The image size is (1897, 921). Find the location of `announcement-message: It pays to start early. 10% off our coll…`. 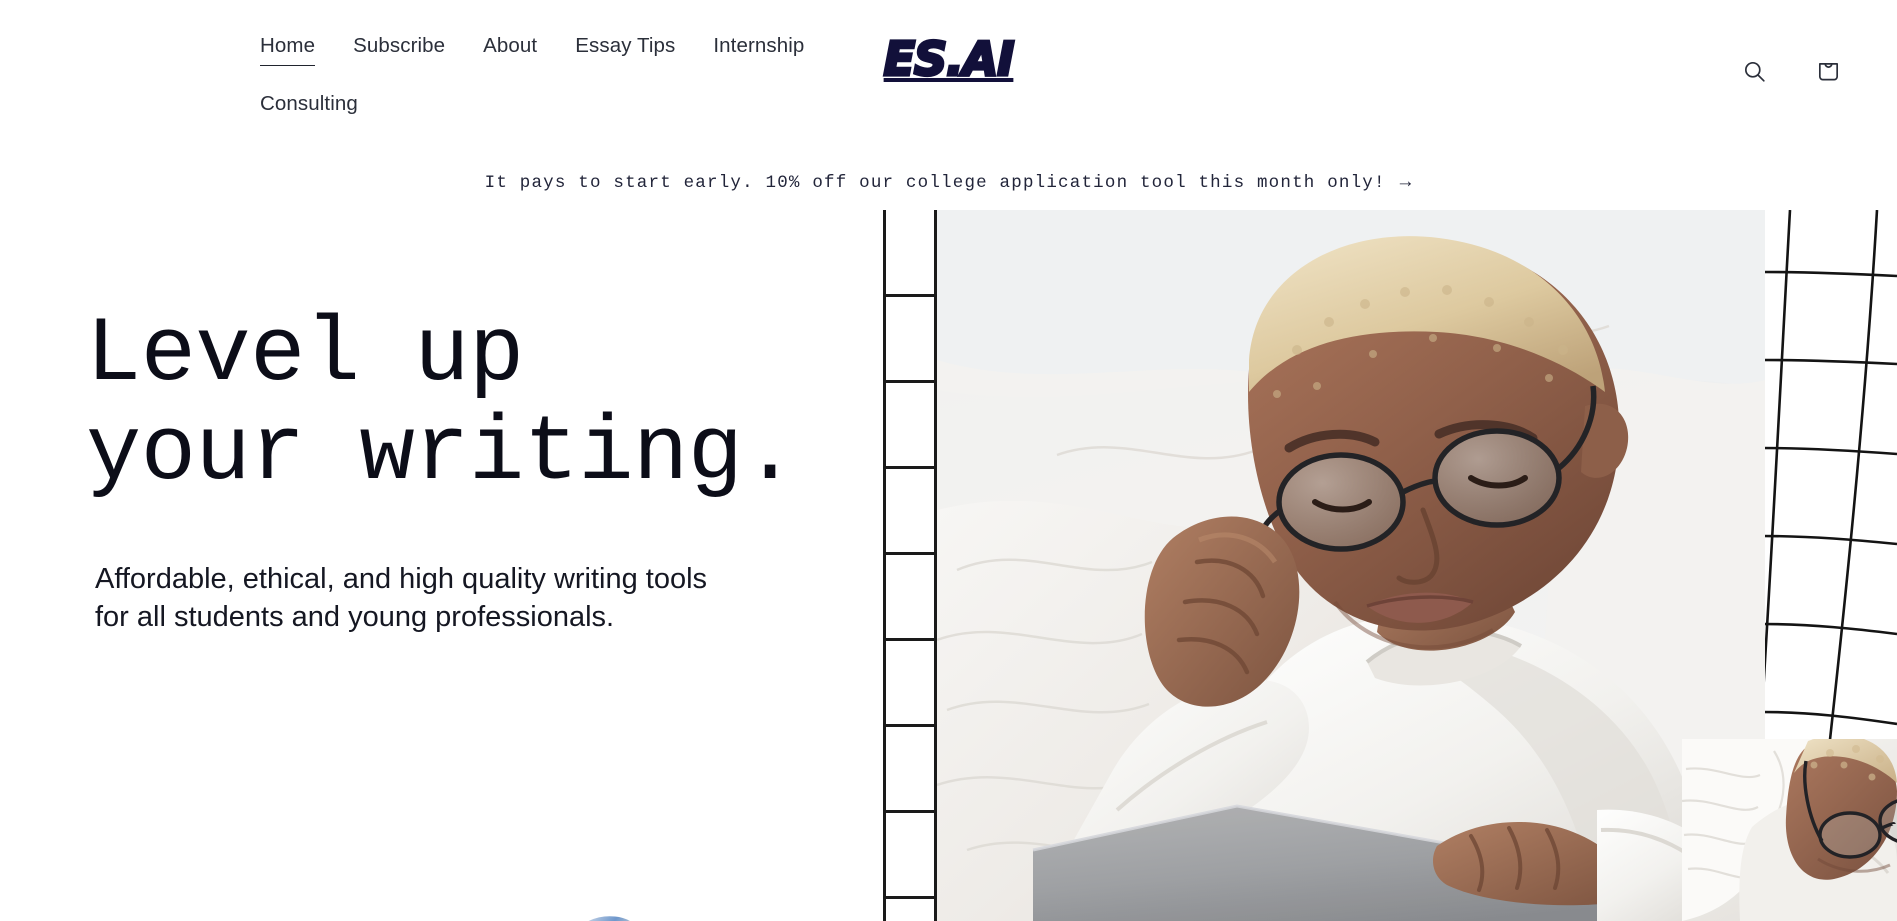

announcement-message: It pays to start early. 10% off our coll… is located at coordinates (935, 182).